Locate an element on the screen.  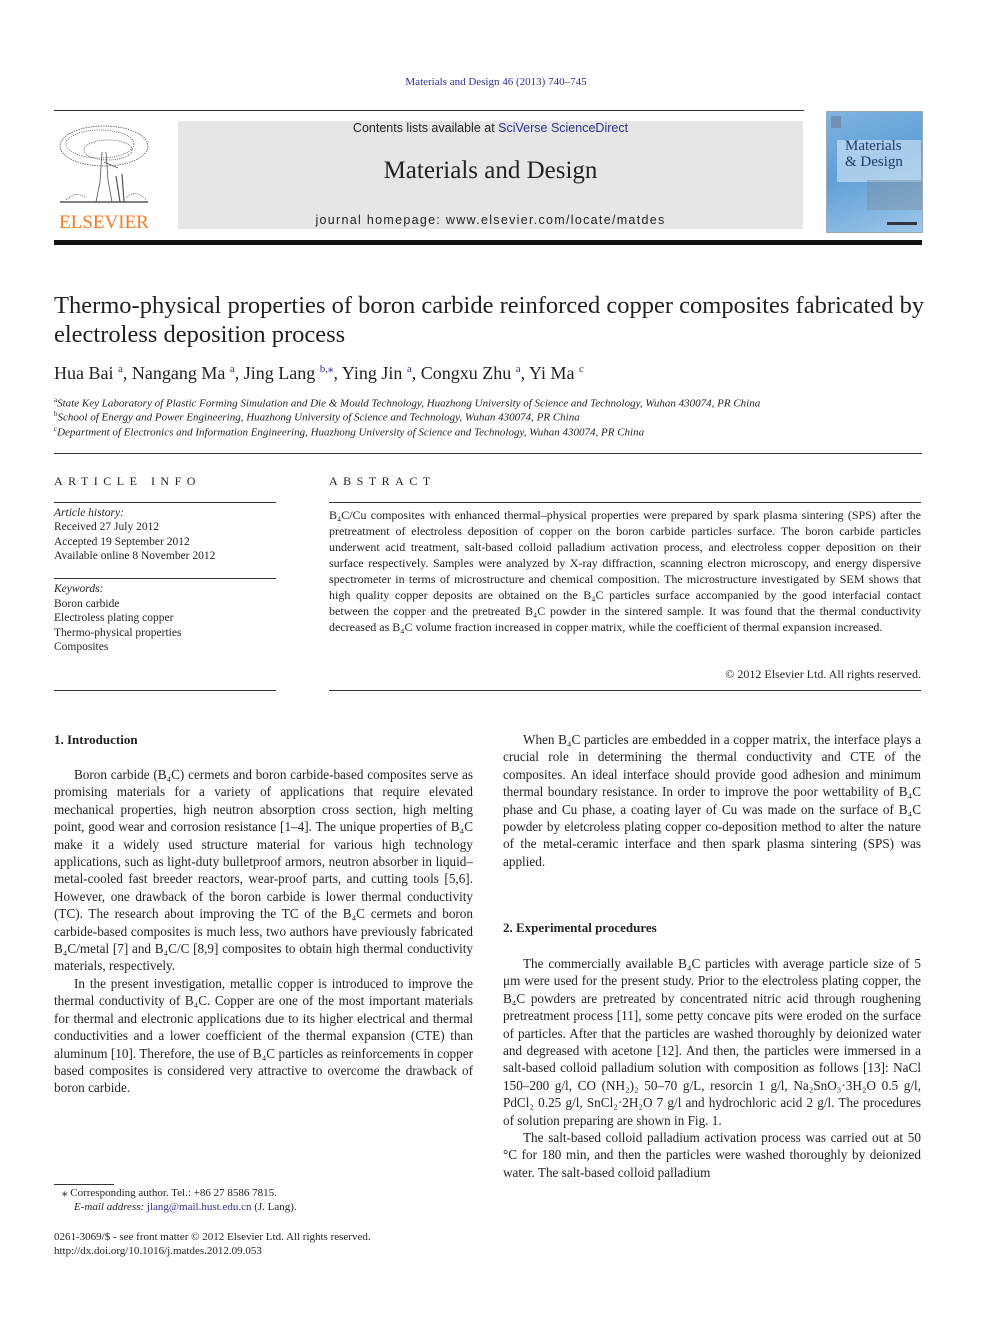
keyword: Boron carbide is located at coordinates (87, 604).